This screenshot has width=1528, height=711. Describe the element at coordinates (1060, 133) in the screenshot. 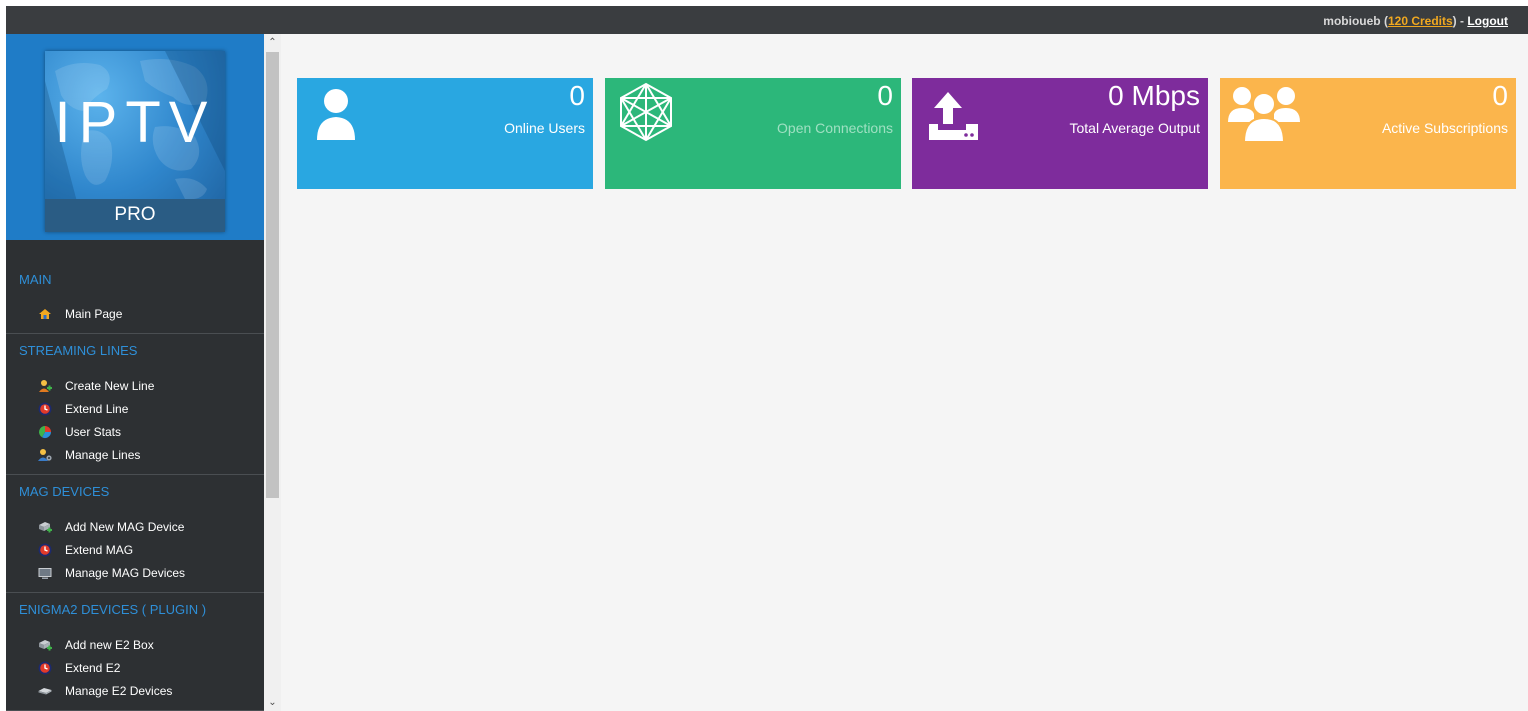

I see `tile-total-average-output: 0 Mbps Total Average Output` at that location.